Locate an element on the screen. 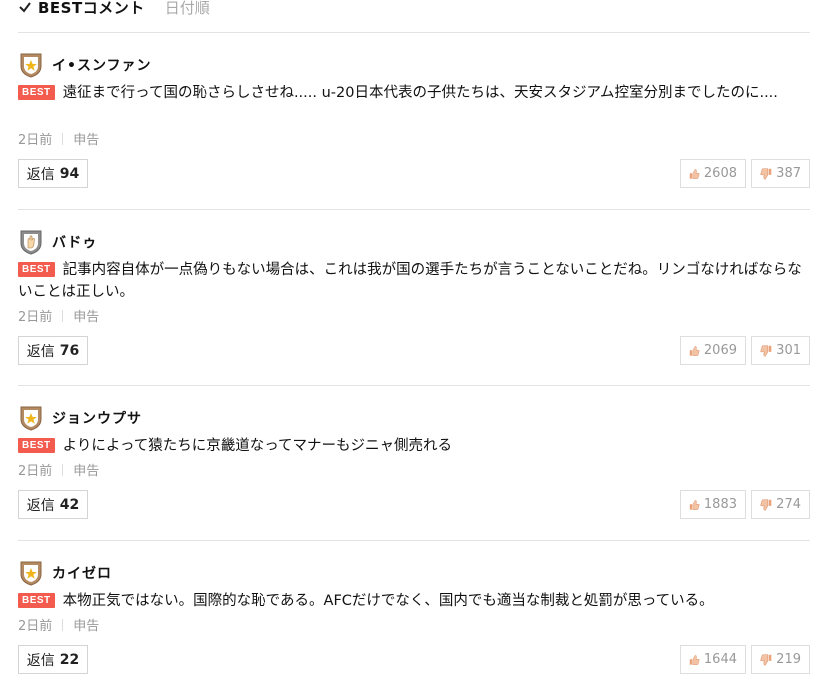  reply-count: 22 is located at coordinates (69, 659).